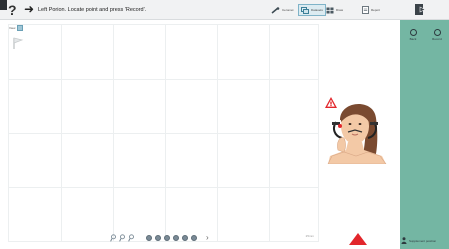 The width and height of the screenshot is (449, 249). Describe the element at coordinates (365, 10) in the screenshot. I see `document-icon` at that location.